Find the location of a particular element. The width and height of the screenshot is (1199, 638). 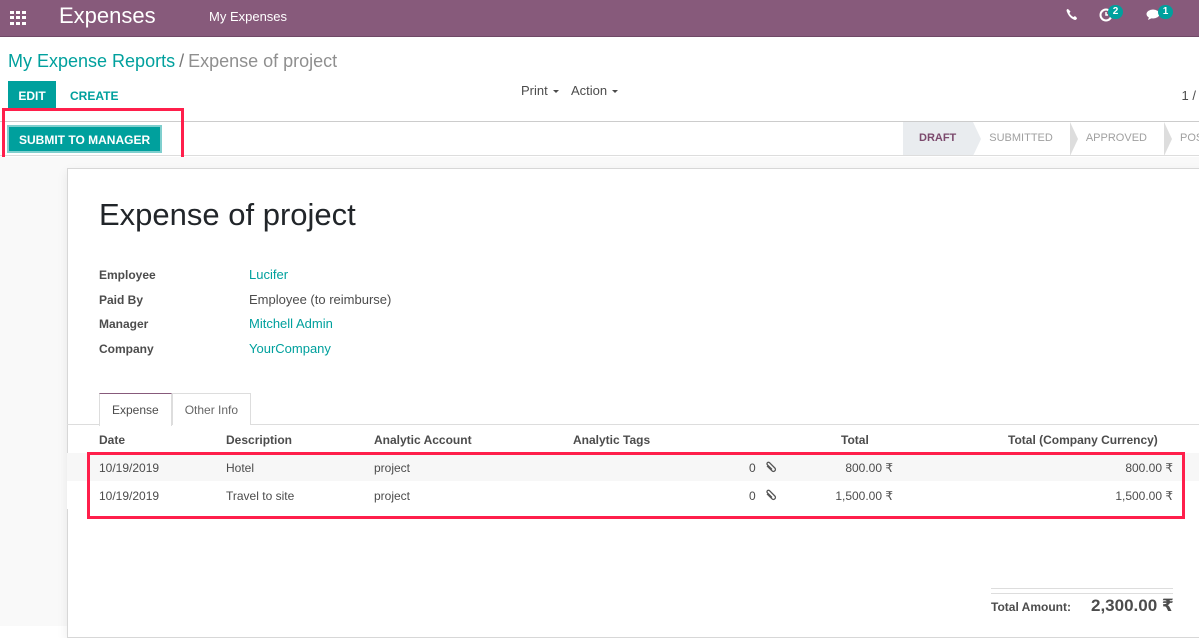

breadcrumb-current: Expense of project is located at coordinates (263, 61).